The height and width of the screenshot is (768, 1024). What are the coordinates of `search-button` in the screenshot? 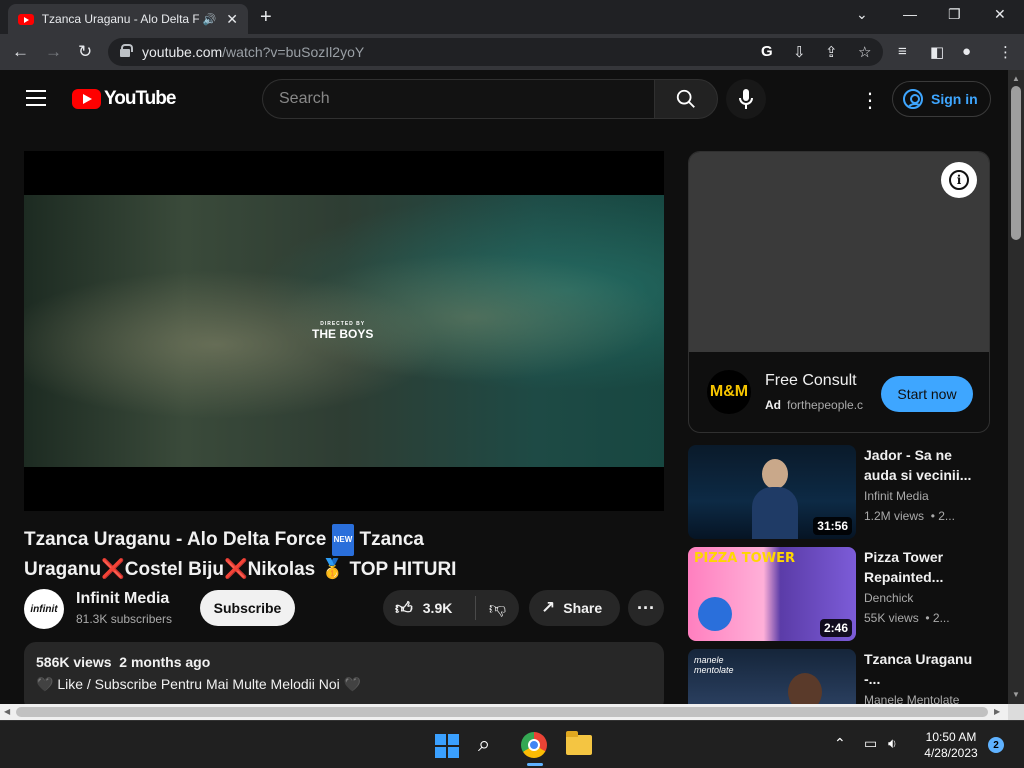 It's located at (686, 99).